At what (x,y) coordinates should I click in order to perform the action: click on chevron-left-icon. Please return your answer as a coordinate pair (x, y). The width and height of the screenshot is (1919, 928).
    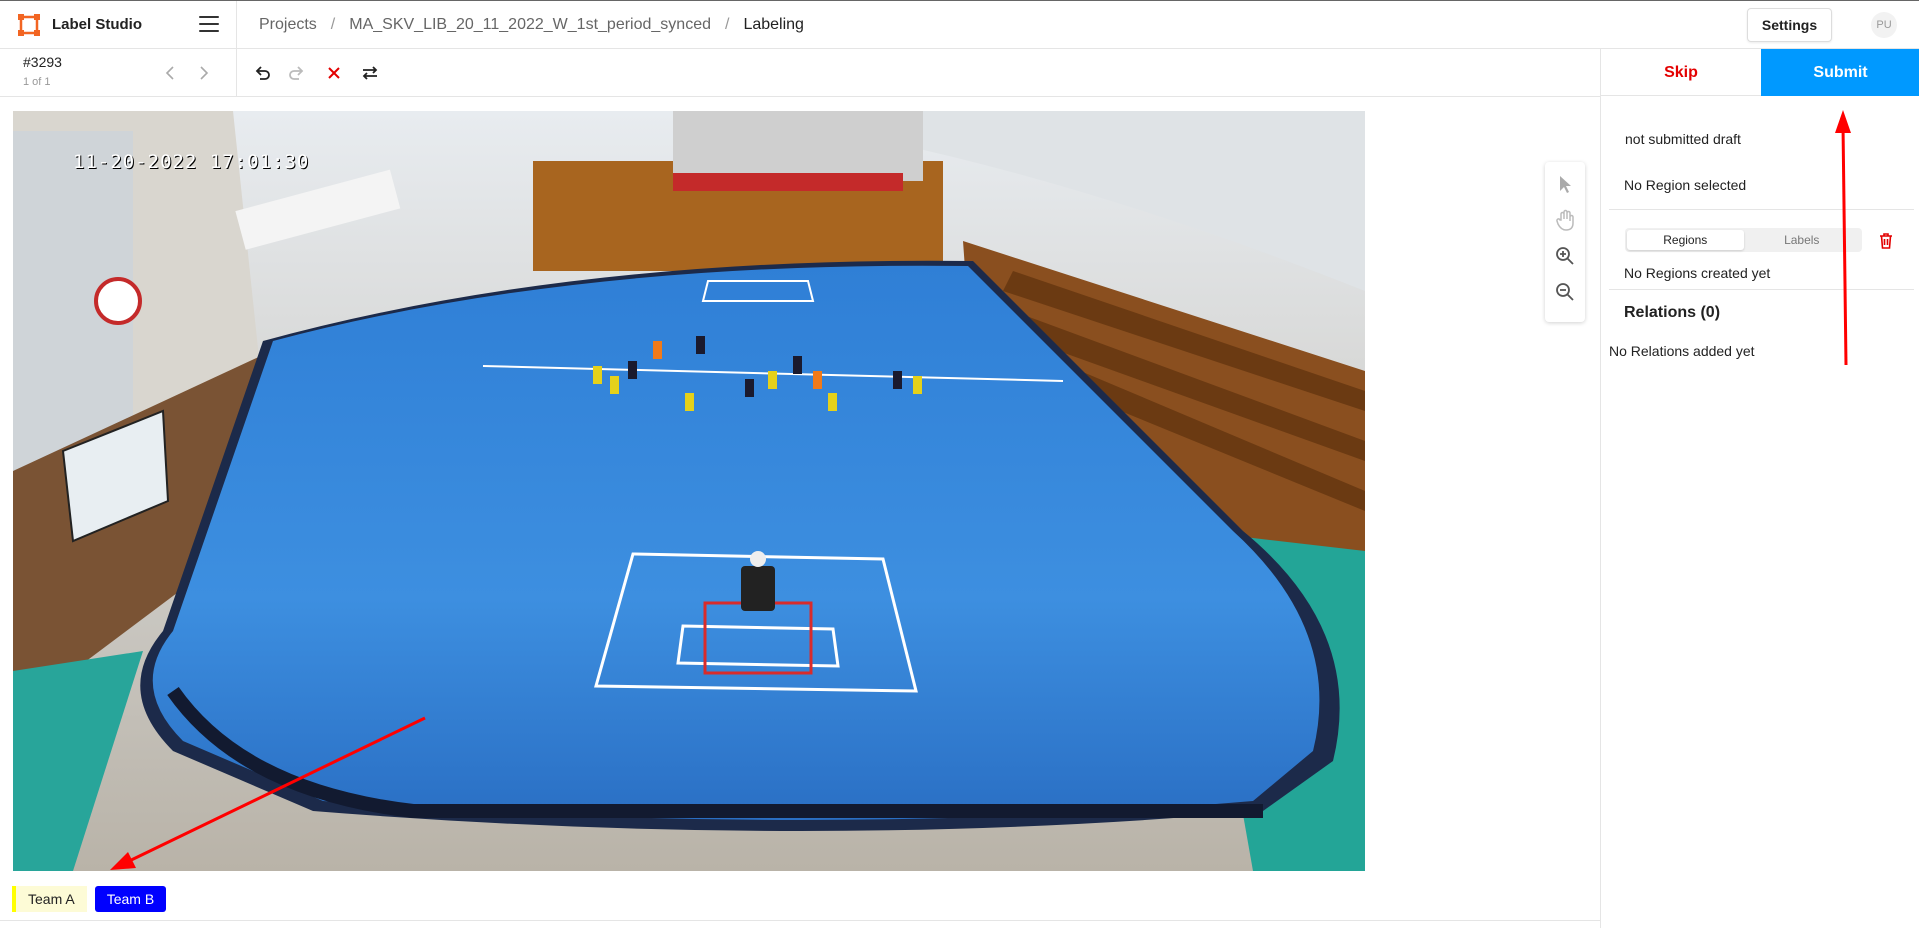
    Looking at the image, I should click on (171, 73).